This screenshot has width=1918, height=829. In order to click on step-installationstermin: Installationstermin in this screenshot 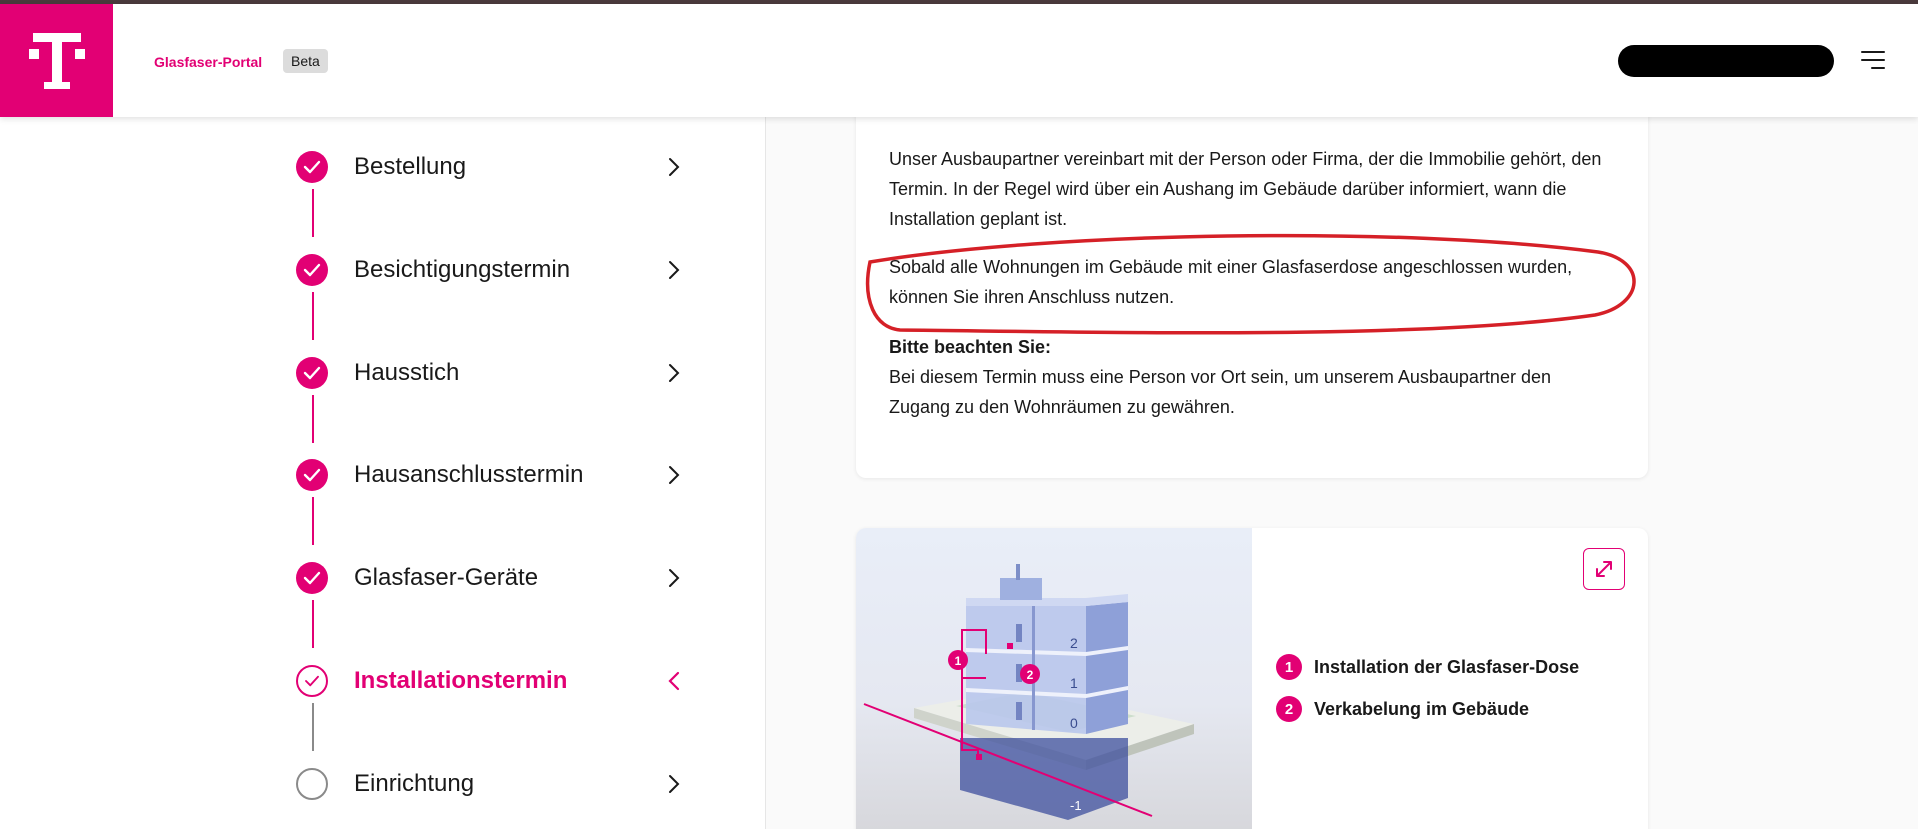, I will do `click(491, 681)`.